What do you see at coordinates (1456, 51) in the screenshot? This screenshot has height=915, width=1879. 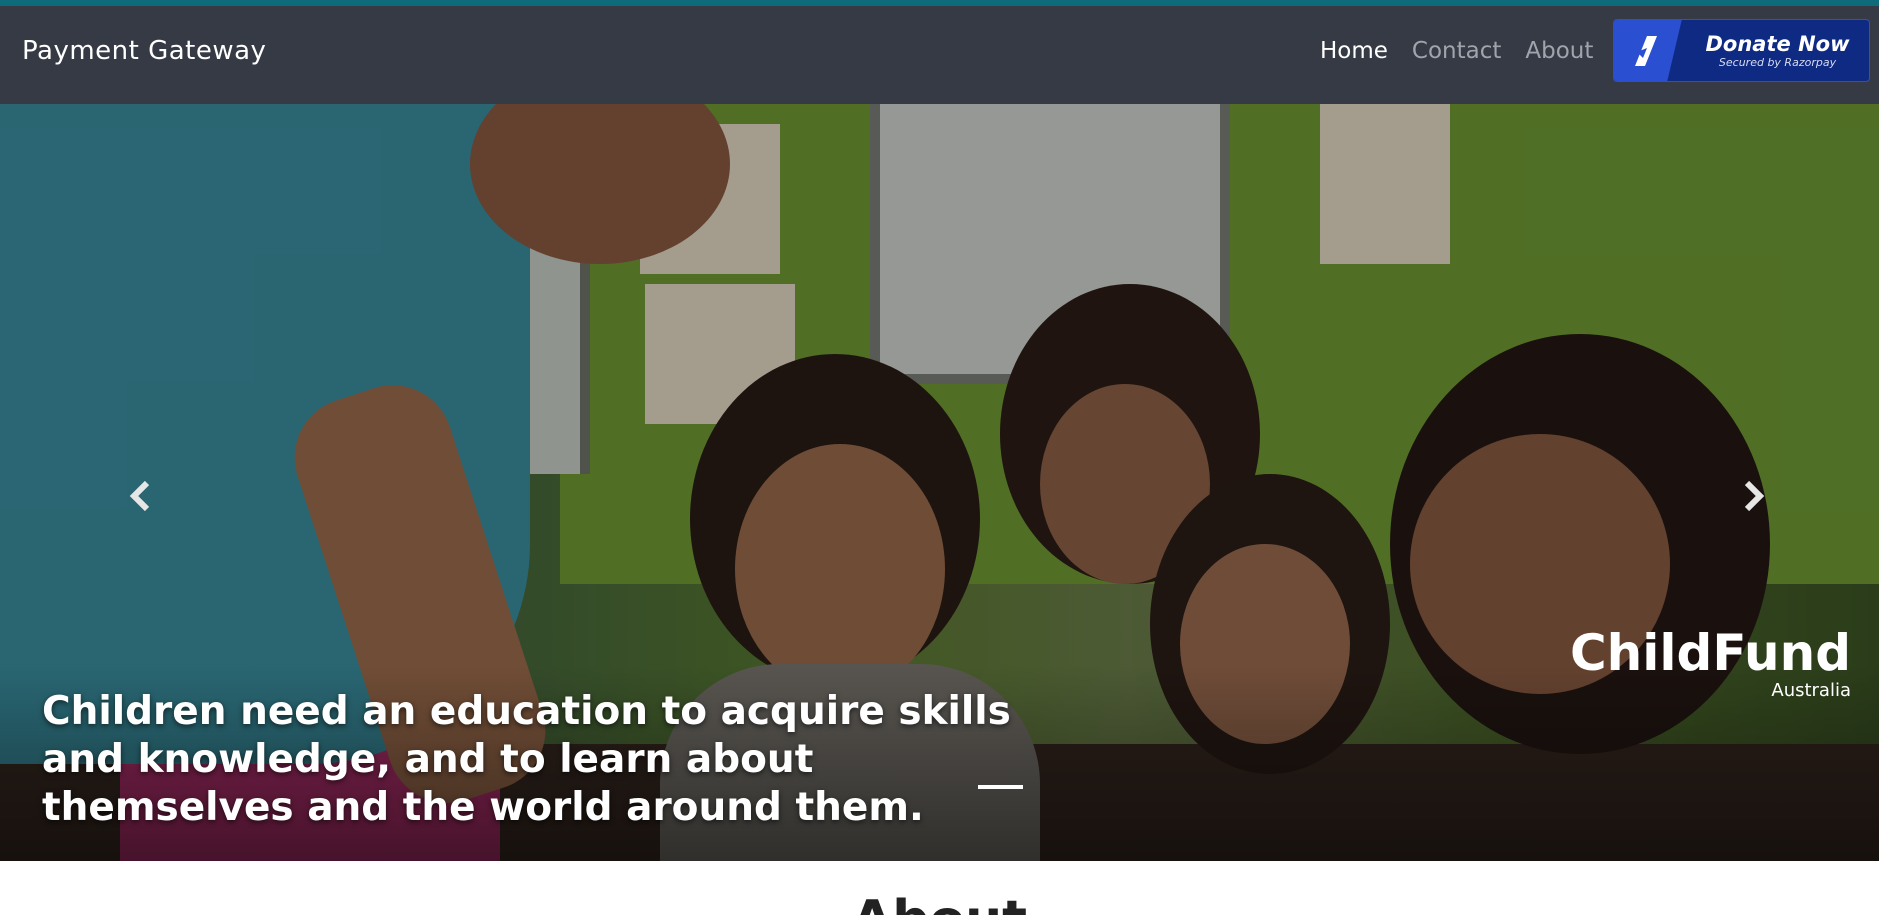 I see `nav-contact-link: Contact` at bounding box center [1456, 51].